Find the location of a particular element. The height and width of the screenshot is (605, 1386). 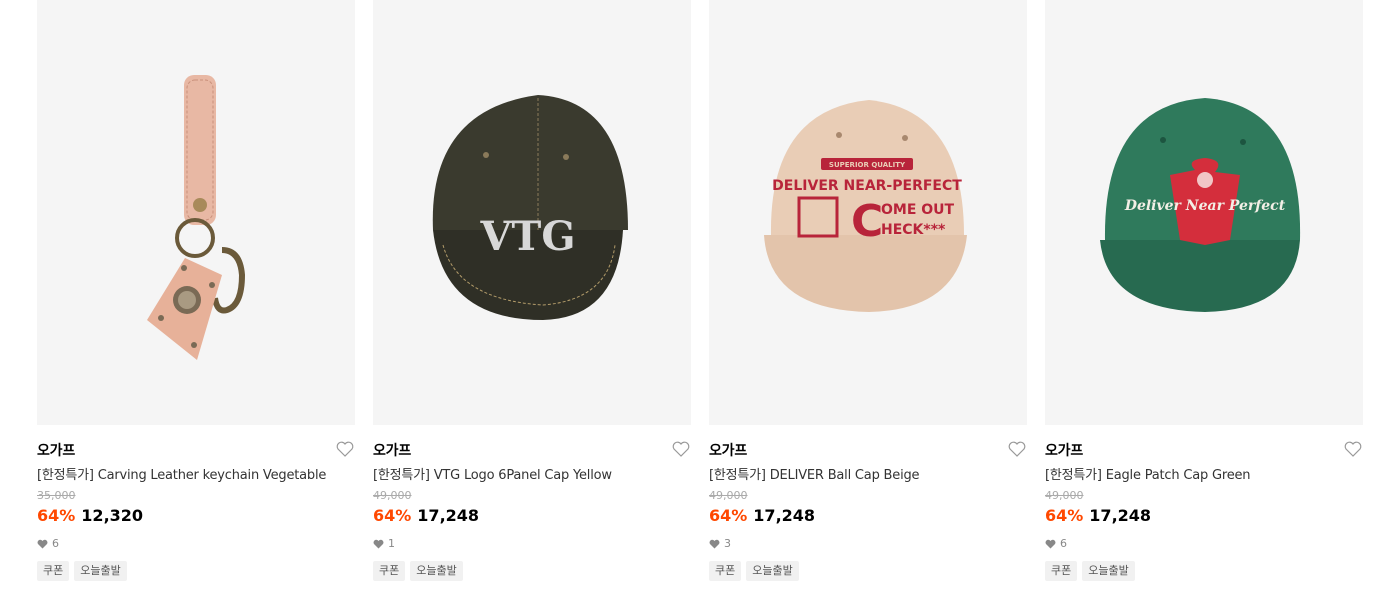

like-count: 1 is located at coordinates (384, 543).